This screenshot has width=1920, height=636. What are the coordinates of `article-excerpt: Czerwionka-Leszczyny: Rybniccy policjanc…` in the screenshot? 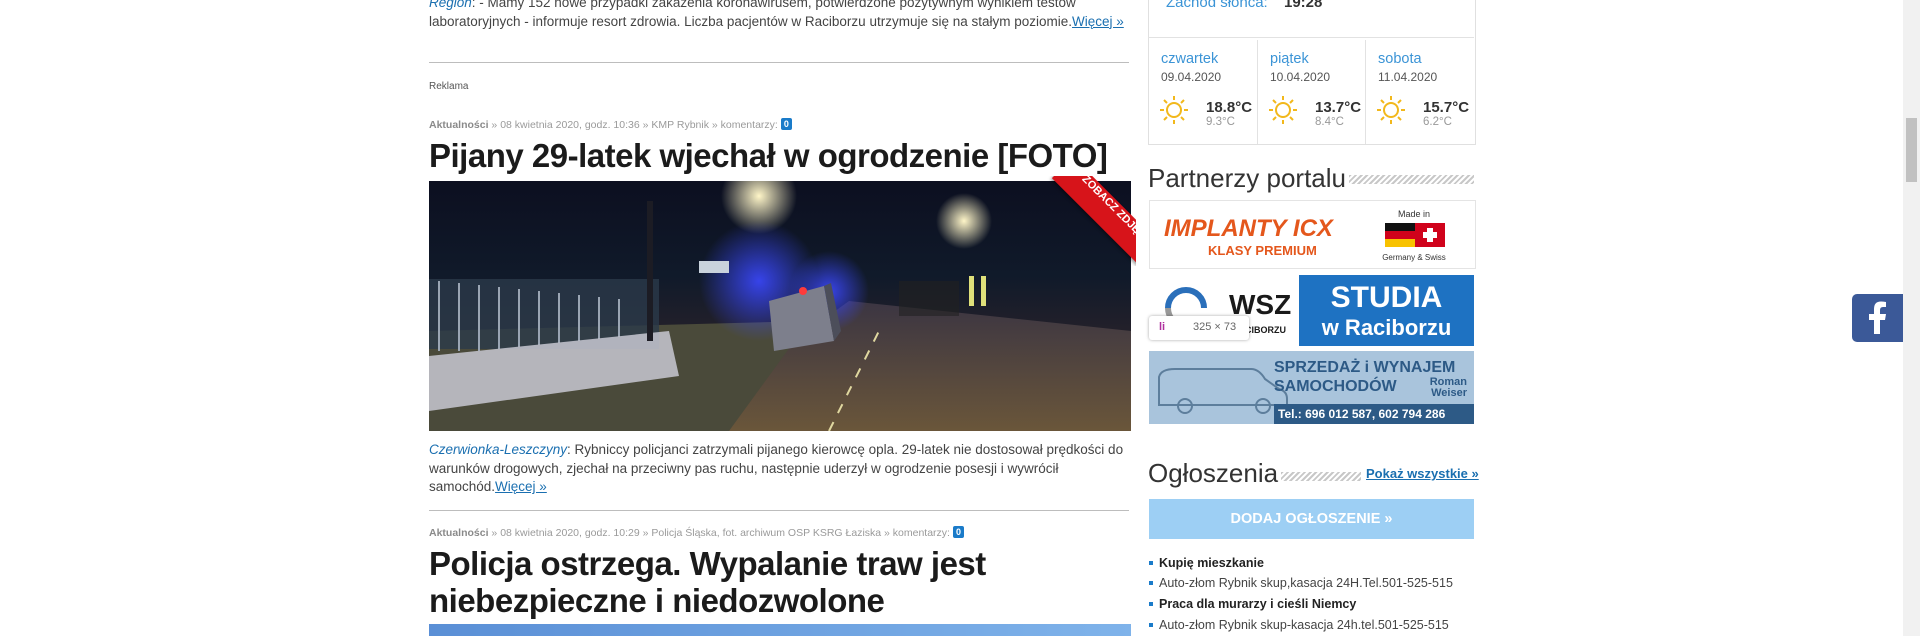 It's located at (780, 469).